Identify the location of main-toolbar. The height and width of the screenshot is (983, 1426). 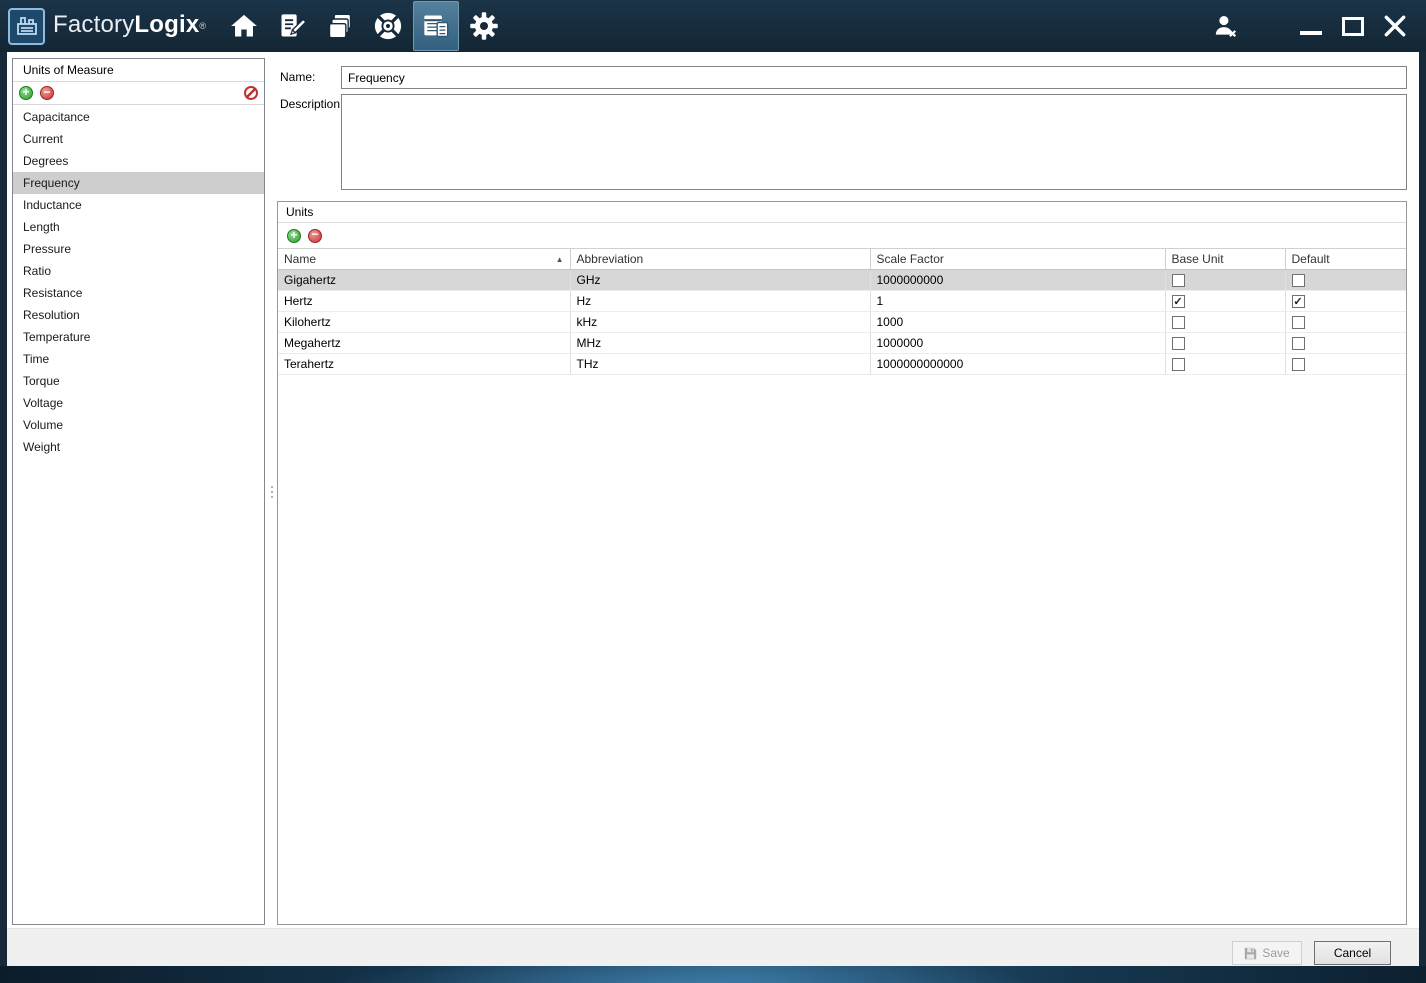
(364, 26).